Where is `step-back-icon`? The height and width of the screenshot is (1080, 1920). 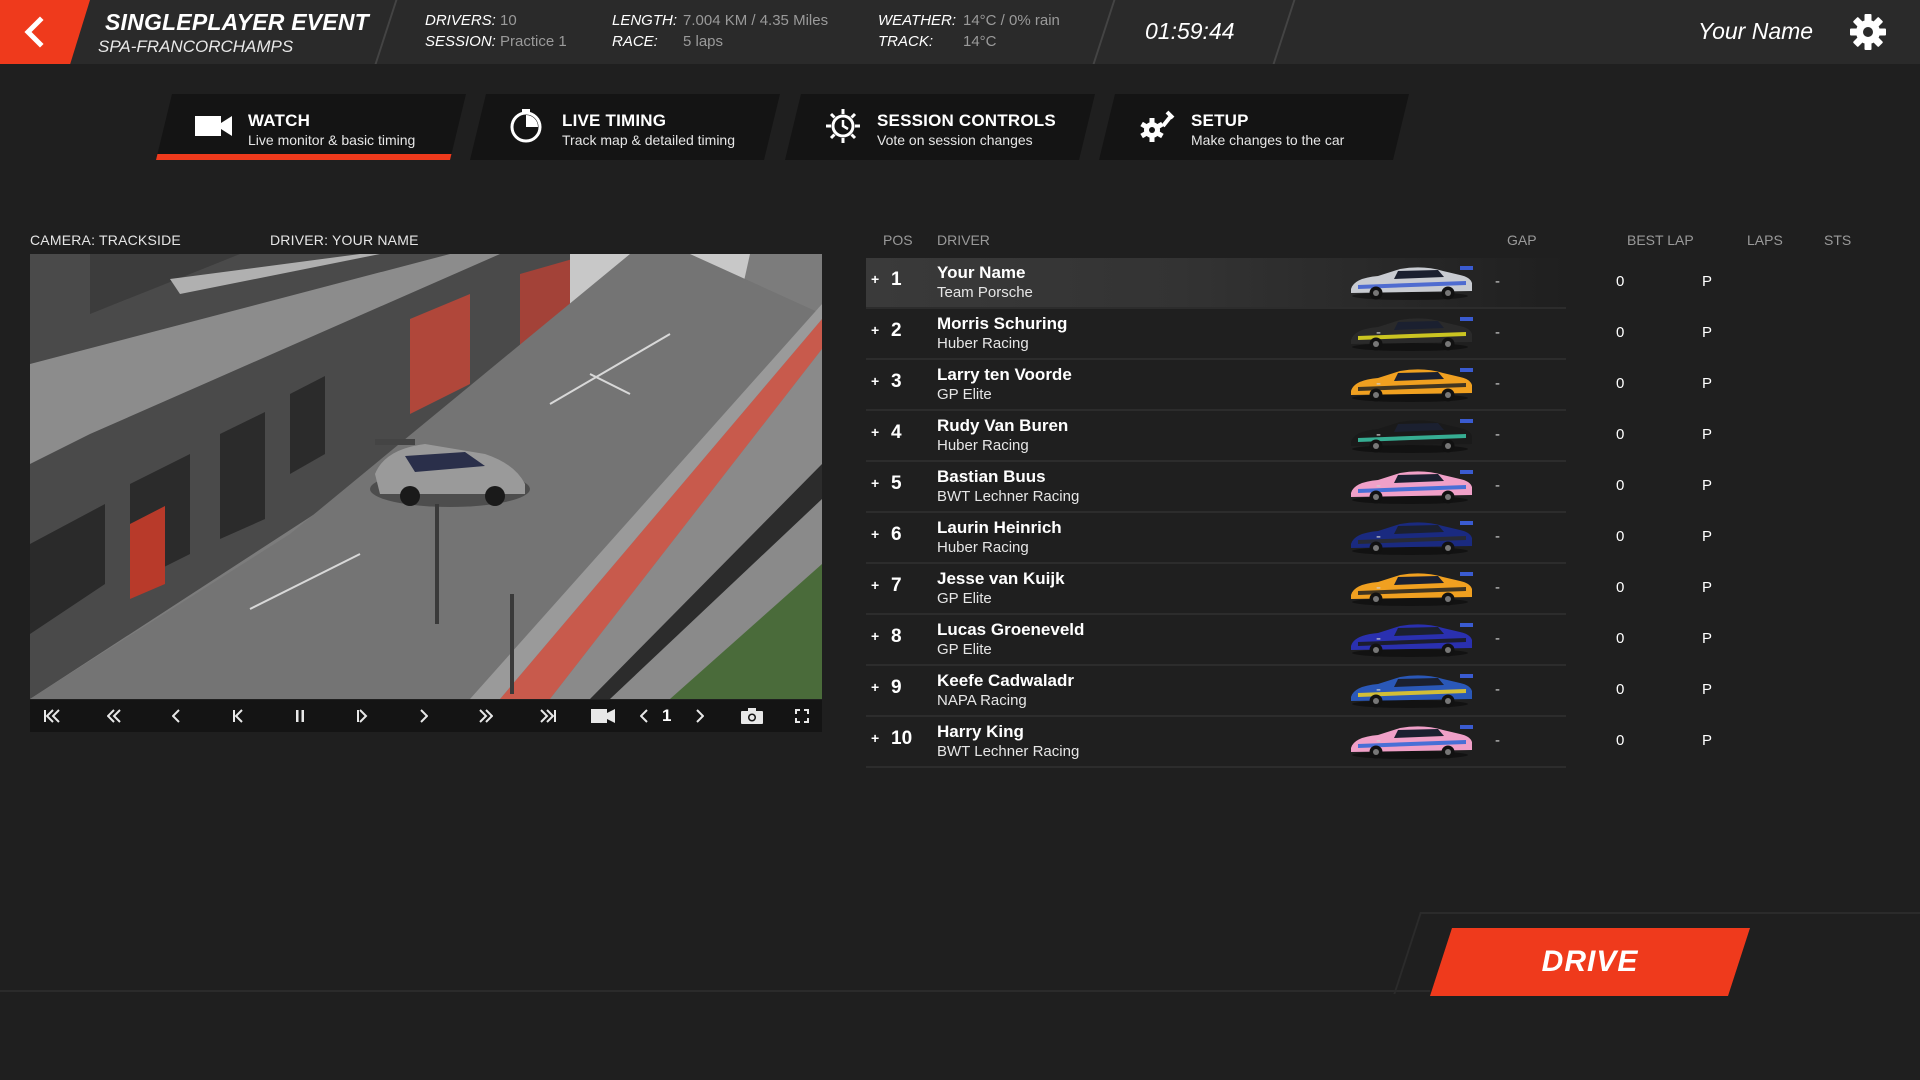 step-back-icon is located at coordinates (238, 716).